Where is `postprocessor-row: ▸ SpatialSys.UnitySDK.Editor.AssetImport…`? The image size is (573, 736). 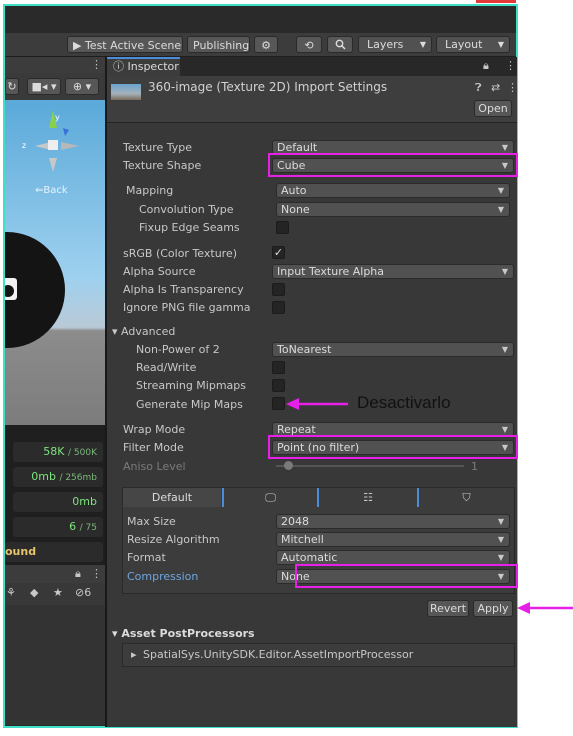 postprocessor-row: ▸ SpatialSys.UnitySDK.Editor.AssetImport… is located at coordinates (318, 655).